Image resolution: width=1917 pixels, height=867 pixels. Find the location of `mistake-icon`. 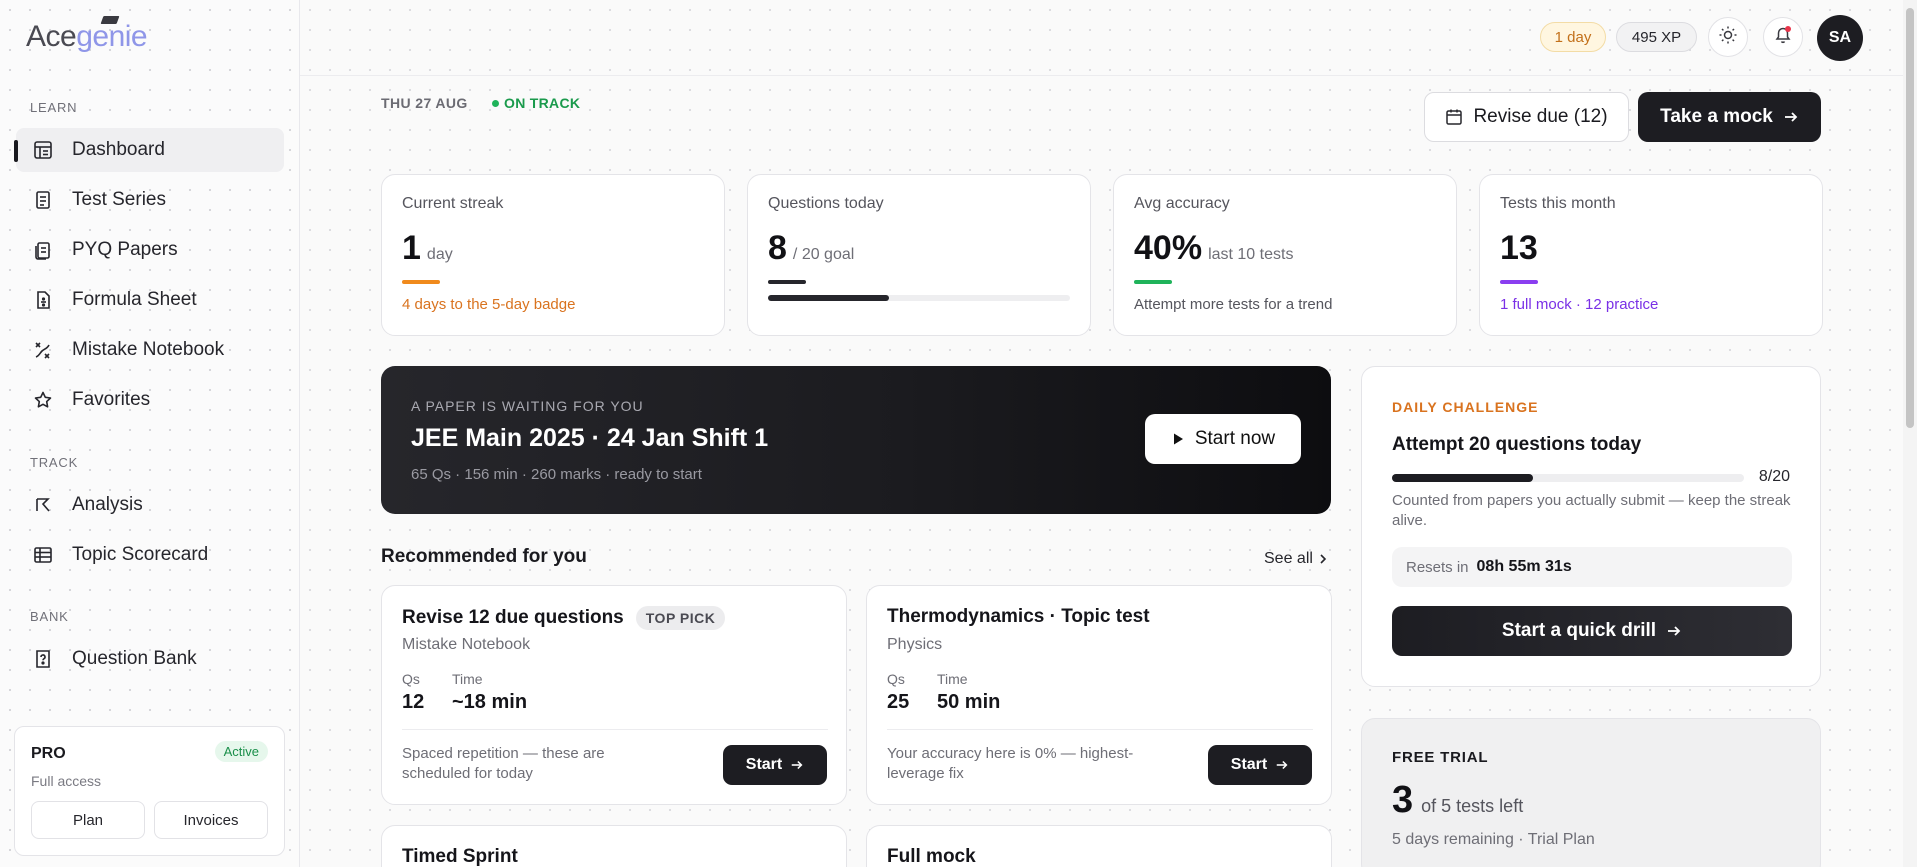

mistake-icon is located at coordinates (43, 350).